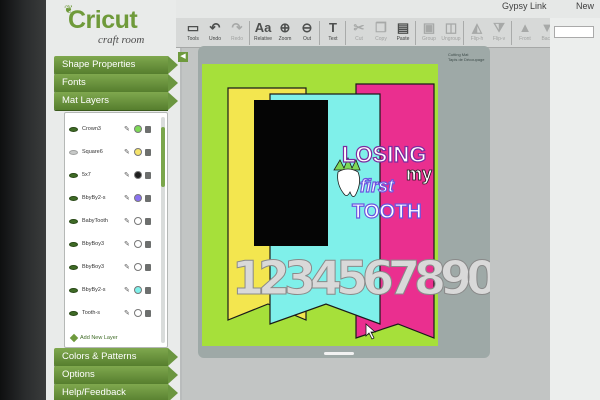  What do you see at coordinates (585, 6) in the screenshot?
I see `new-project-link: New` at bounding box center [585, 6].